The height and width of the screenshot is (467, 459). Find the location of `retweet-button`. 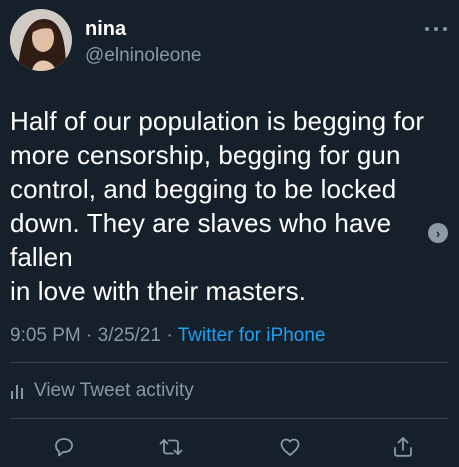

retweet-button is located at coordinates (171, 447).